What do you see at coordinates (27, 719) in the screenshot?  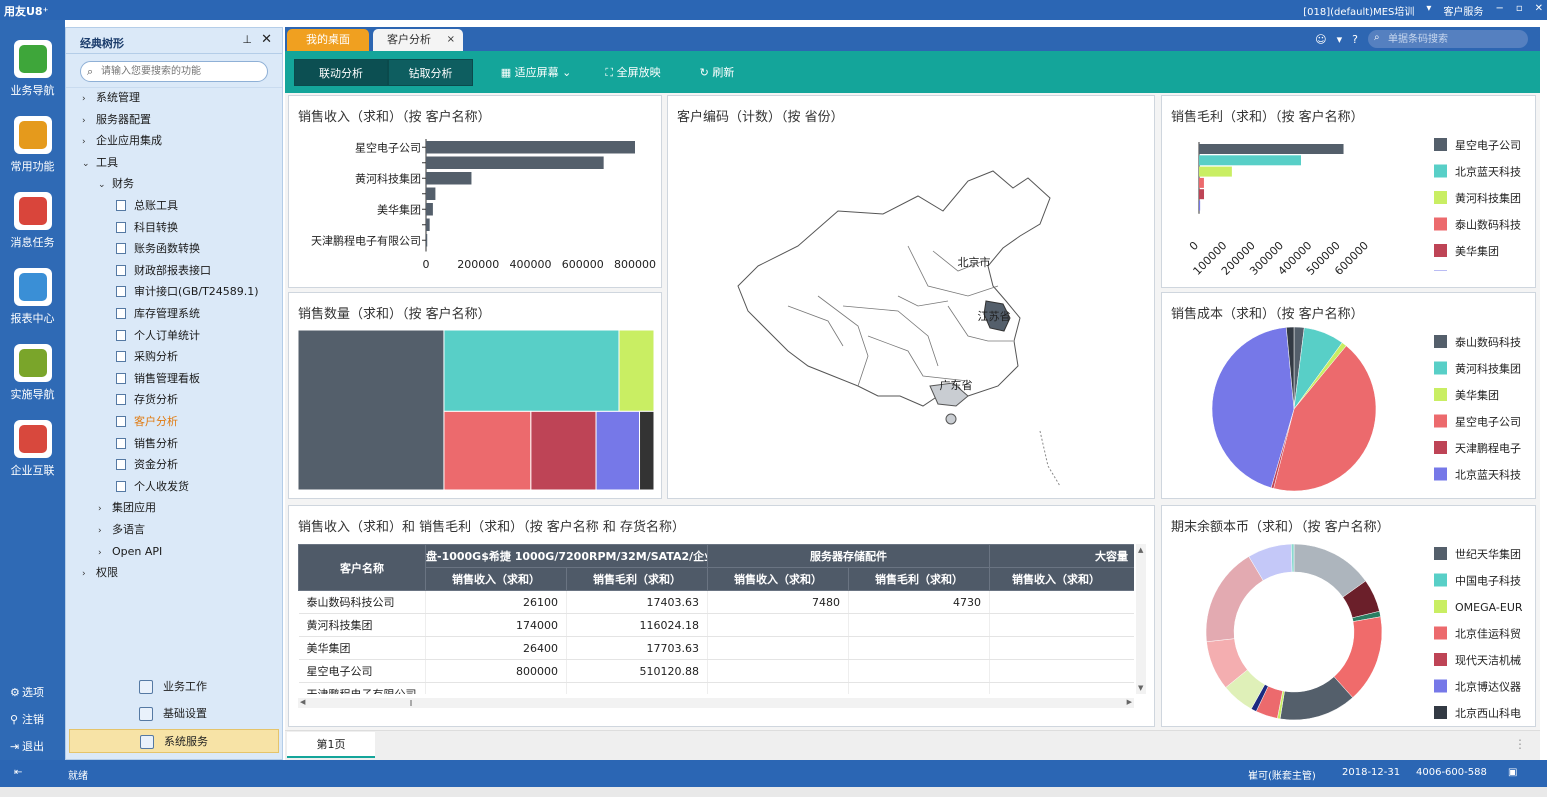 I see `nav-bottom-1-button: ⚲ 注销` at bounding box center [27, 719].